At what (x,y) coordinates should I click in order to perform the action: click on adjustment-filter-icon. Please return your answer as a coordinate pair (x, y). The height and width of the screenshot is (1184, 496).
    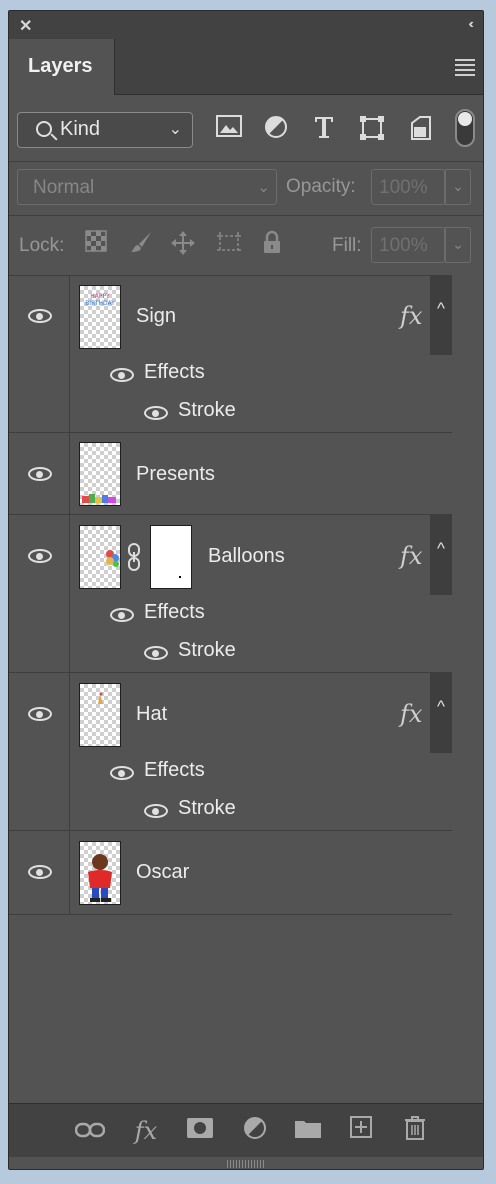
    Looking at the image, I should click on (276, 129).